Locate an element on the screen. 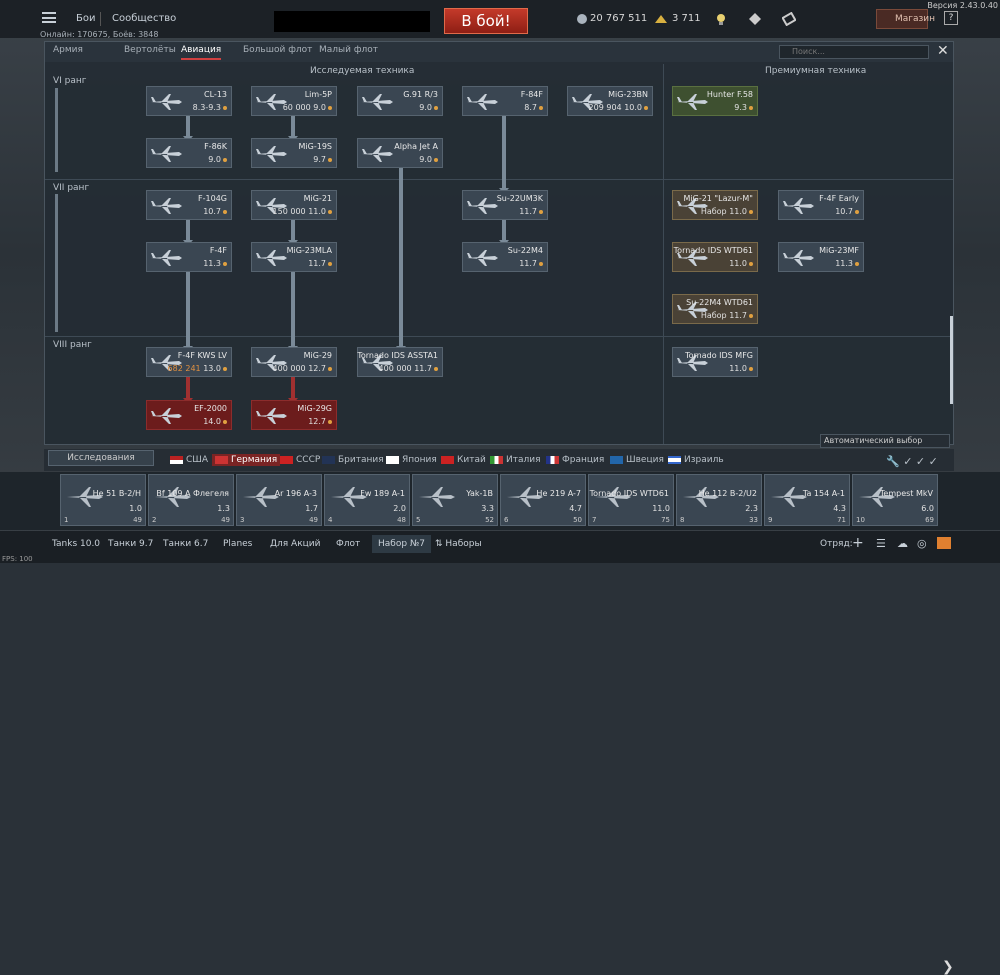 The width and height of the screenshot is (1000, 975). vehicle-card: F-84F 8.7 is located at coordinates (505, 101).